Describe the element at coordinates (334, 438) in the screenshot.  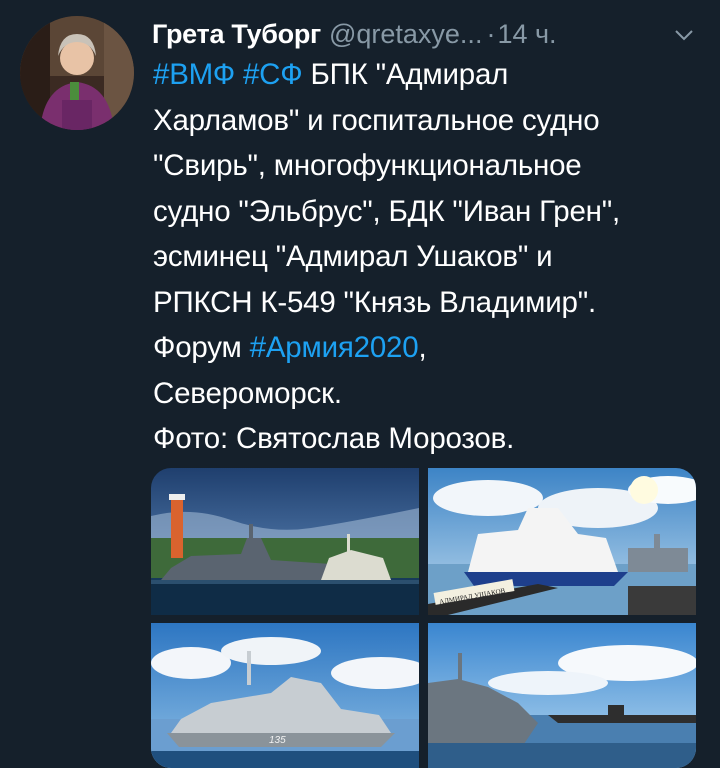
I see `tweet-text-segment: Фото: Святослав Морозов.` at that location.